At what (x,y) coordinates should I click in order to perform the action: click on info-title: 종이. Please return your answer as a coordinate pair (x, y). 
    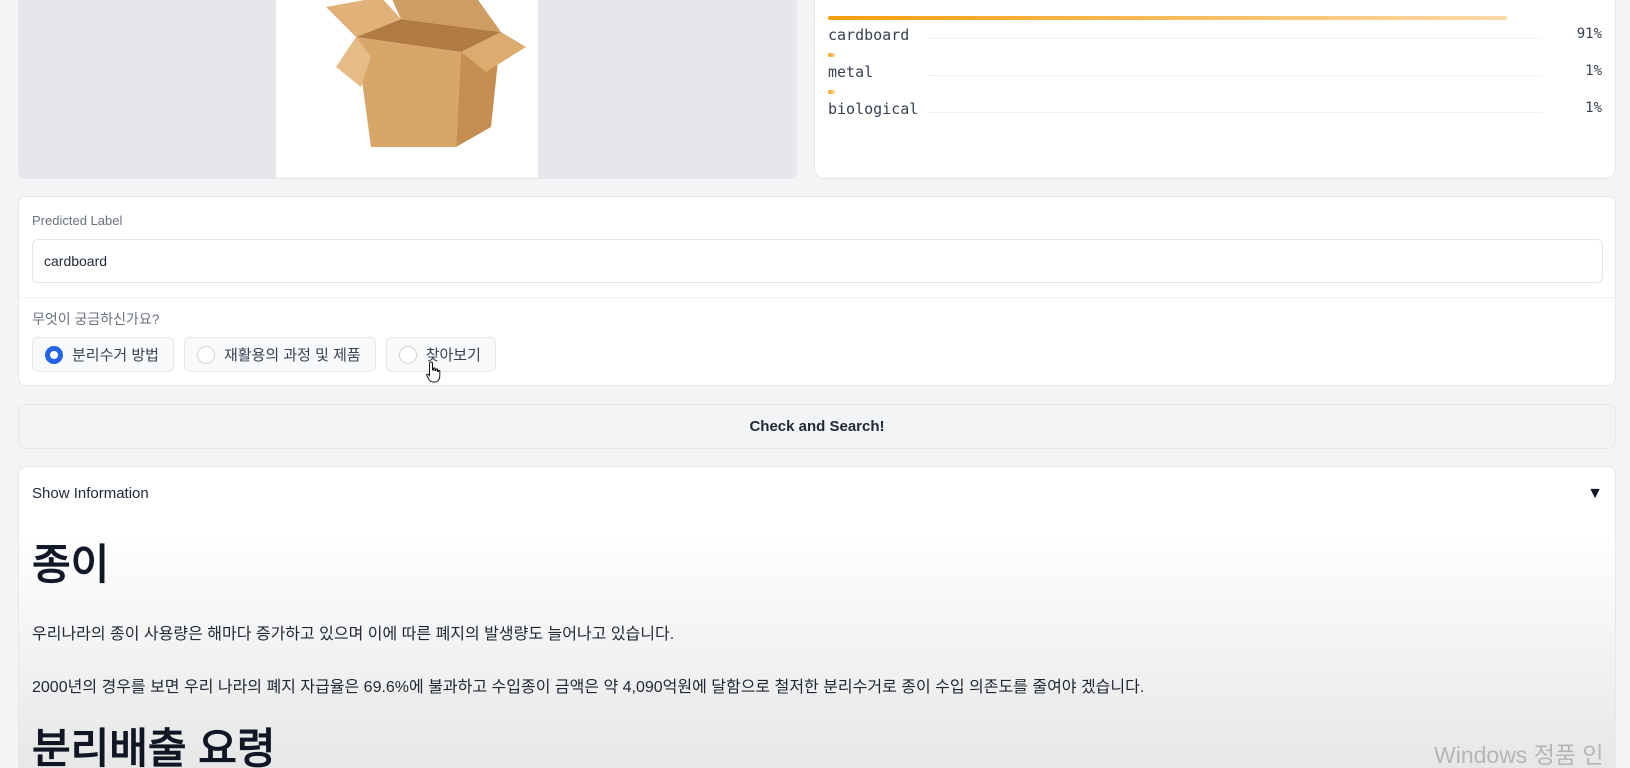
    Looking at the image, I should click on (71, 564).